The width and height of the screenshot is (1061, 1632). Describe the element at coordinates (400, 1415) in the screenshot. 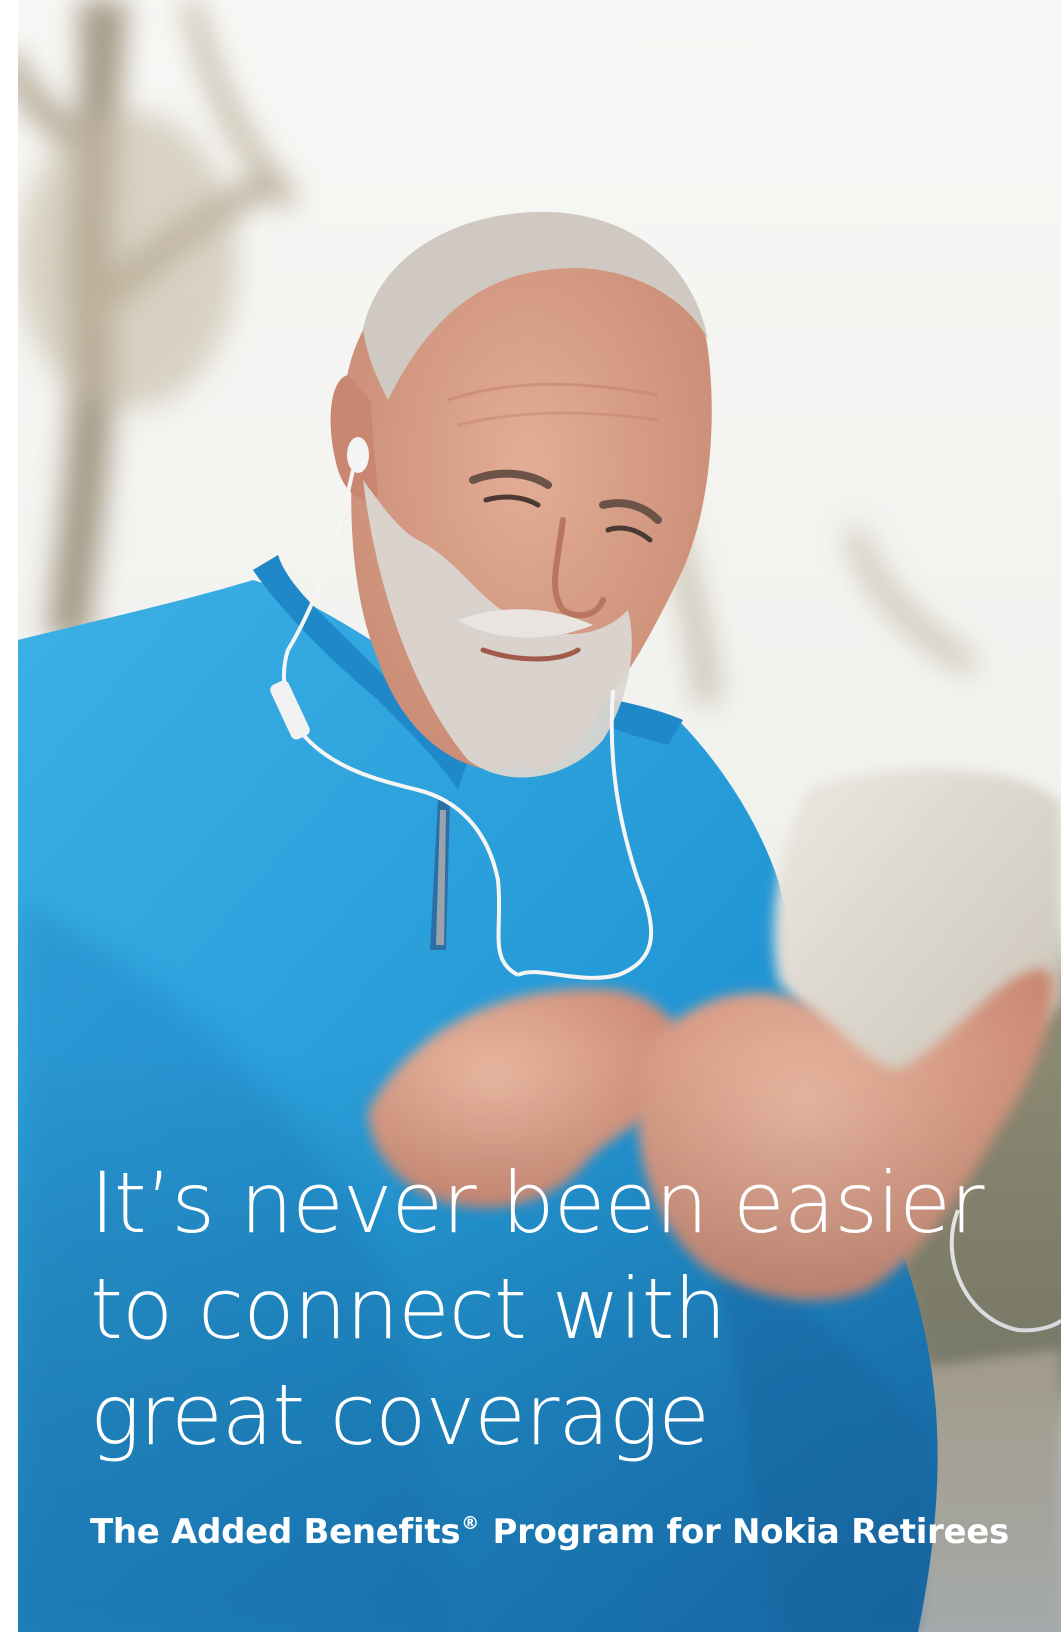

I see `headline-line-3: great coverage` at that location.